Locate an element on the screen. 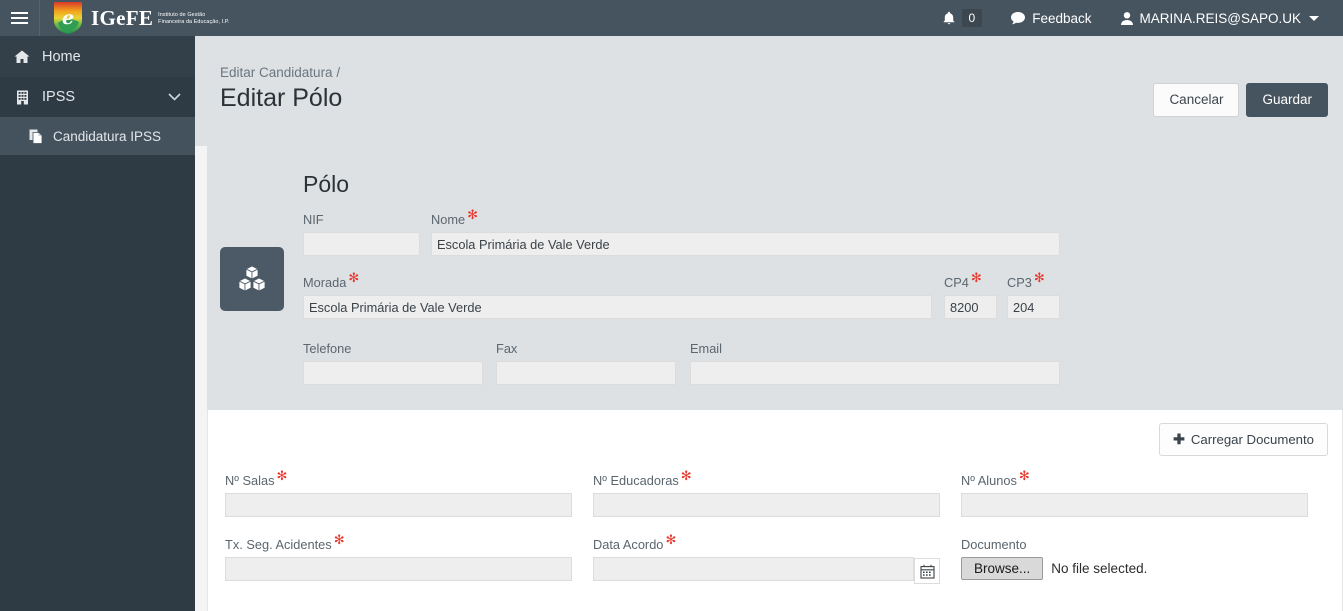 This screenshot has height=611, width=1343. file-input-row: Browse... No file selected. is located at coordinates (1134, 568).